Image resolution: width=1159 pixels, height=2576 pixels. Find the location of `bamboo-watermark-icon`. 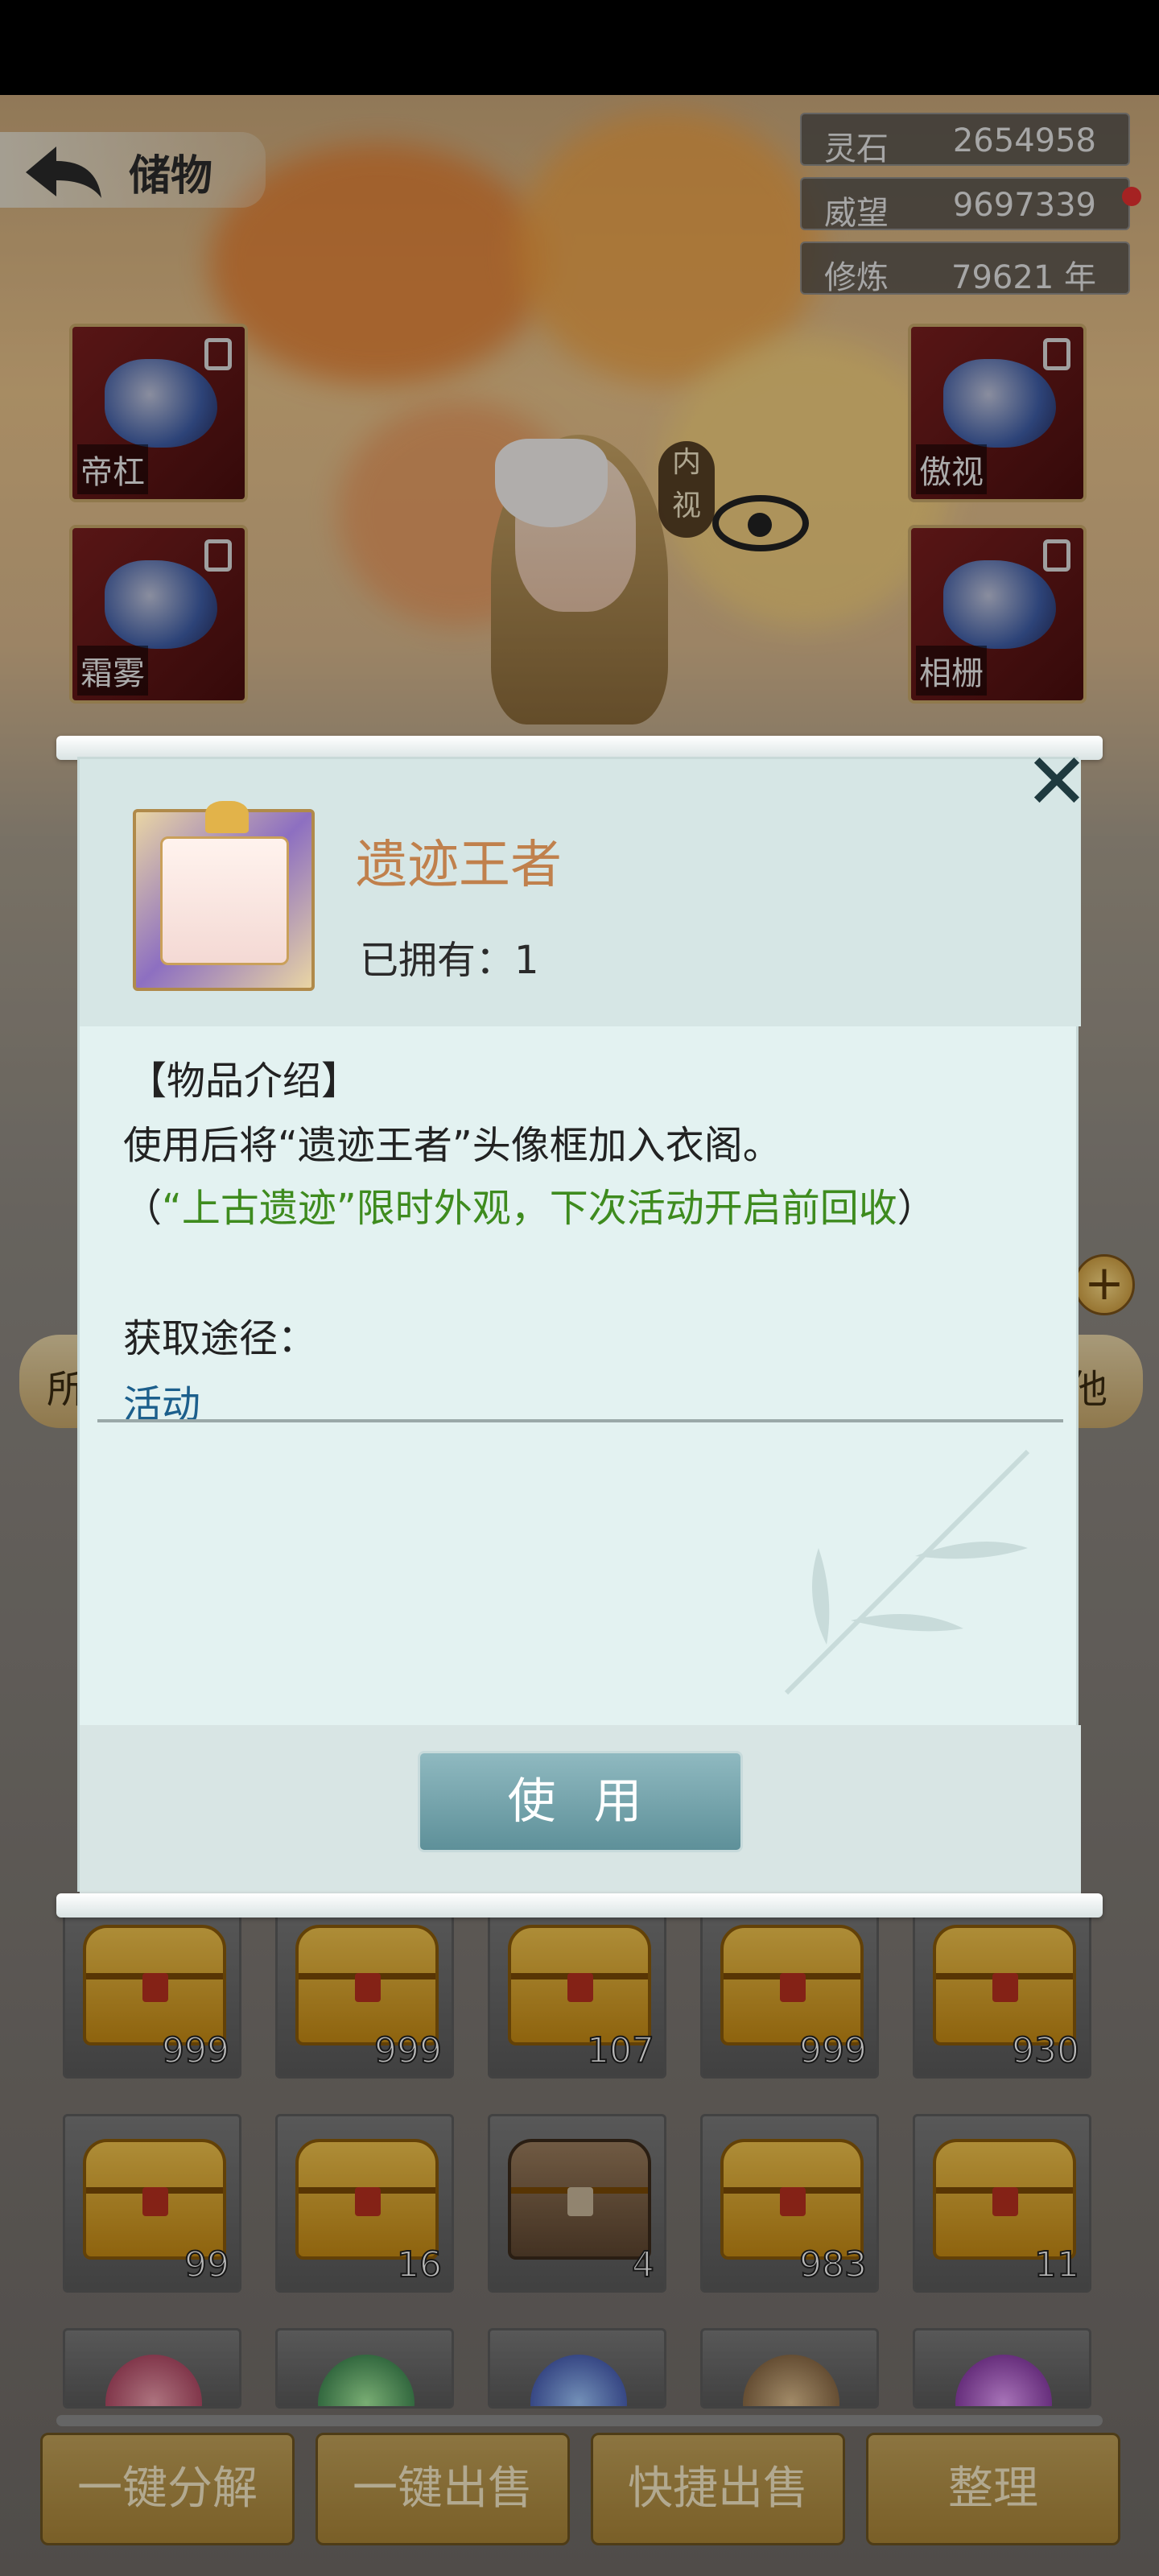

bamboo-watermark-icon is located at coordinates (907, 1572).